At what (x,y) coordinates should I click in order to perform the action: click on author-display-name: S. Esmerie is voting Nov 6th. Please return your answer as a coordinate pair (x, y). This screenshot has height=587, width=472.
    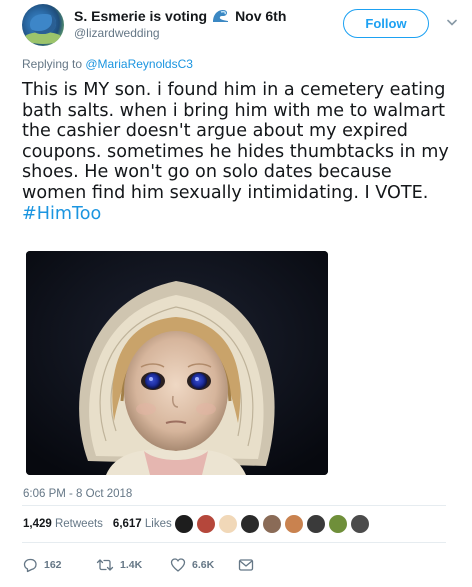
    Looking at the image, I should click on (180, 16).